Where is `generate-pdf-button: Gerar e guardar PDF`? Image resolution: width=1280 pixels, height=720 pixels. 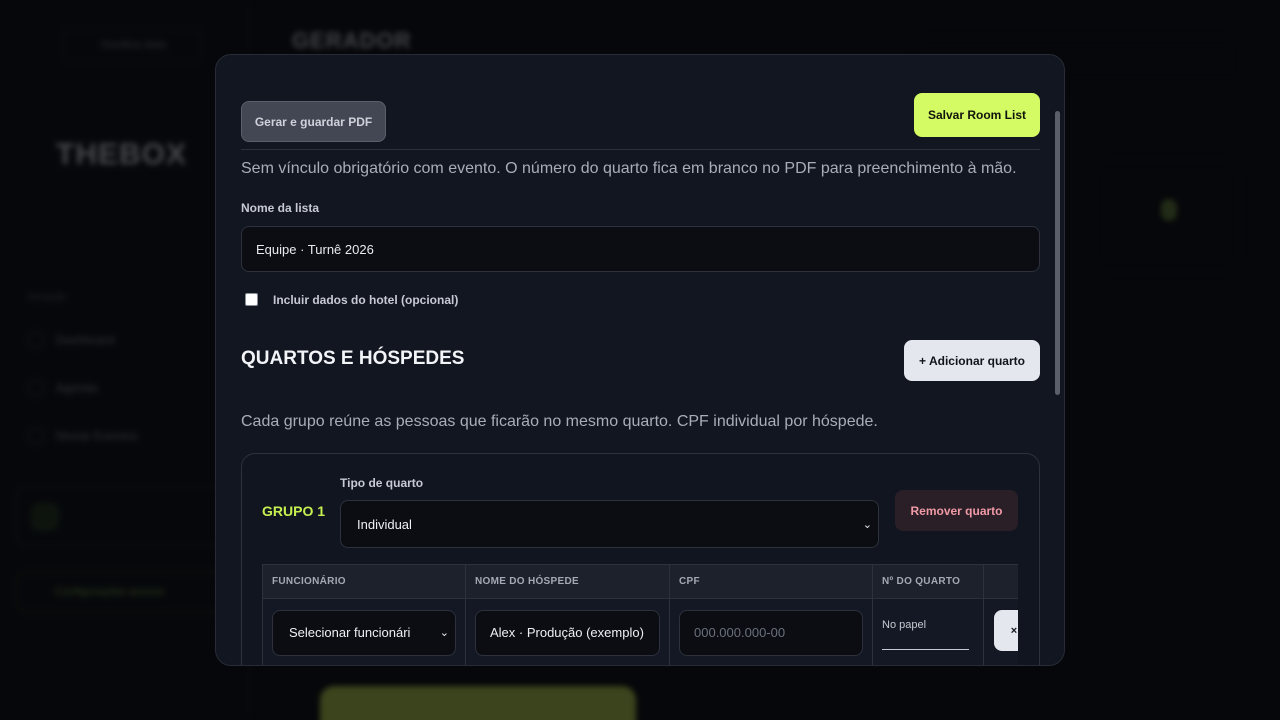 generate-pdf-button: Gerar e guardar PDF is located at coordinates (313, 121).